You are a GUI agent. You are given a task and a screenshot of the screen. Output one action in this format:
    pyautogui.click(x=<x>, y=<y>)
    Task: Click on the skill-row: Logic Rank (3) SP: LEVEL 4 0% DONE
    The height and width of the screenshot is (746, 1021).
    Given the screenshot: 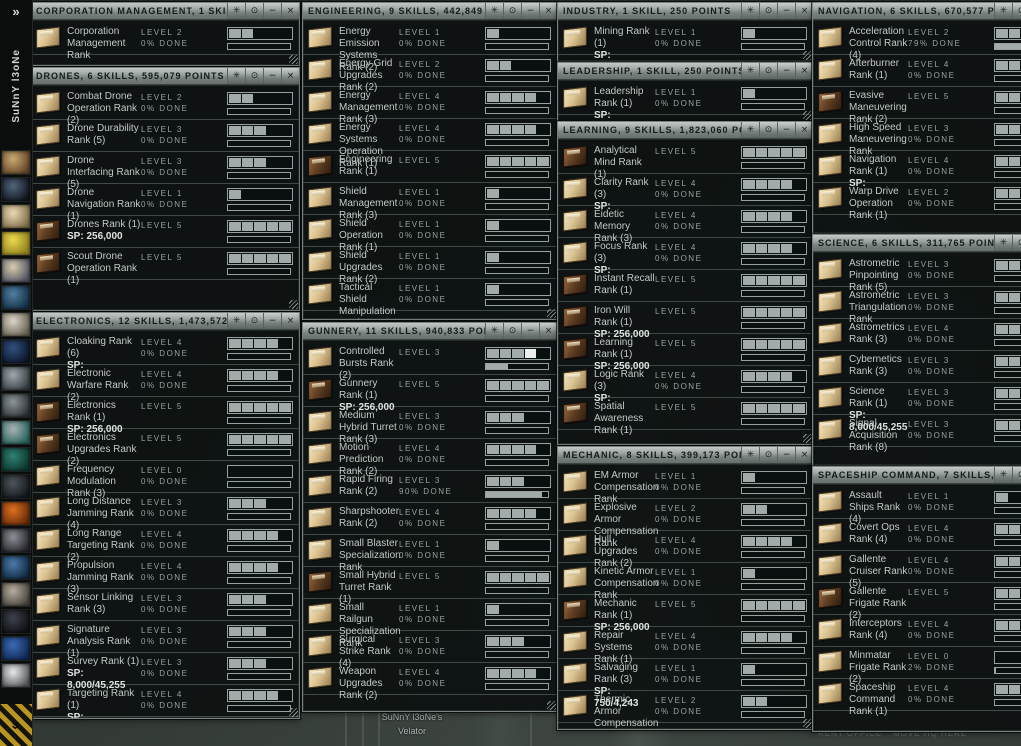 What is the action you would take?
    pyautogui.click(x=685, y=385)
    